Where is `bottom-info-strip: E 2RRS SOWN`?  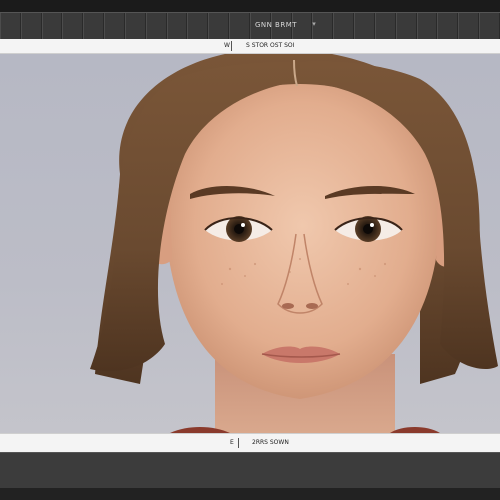 bottom-info-strip: E 2RRS SOWN is located at coordinates (250, 442).